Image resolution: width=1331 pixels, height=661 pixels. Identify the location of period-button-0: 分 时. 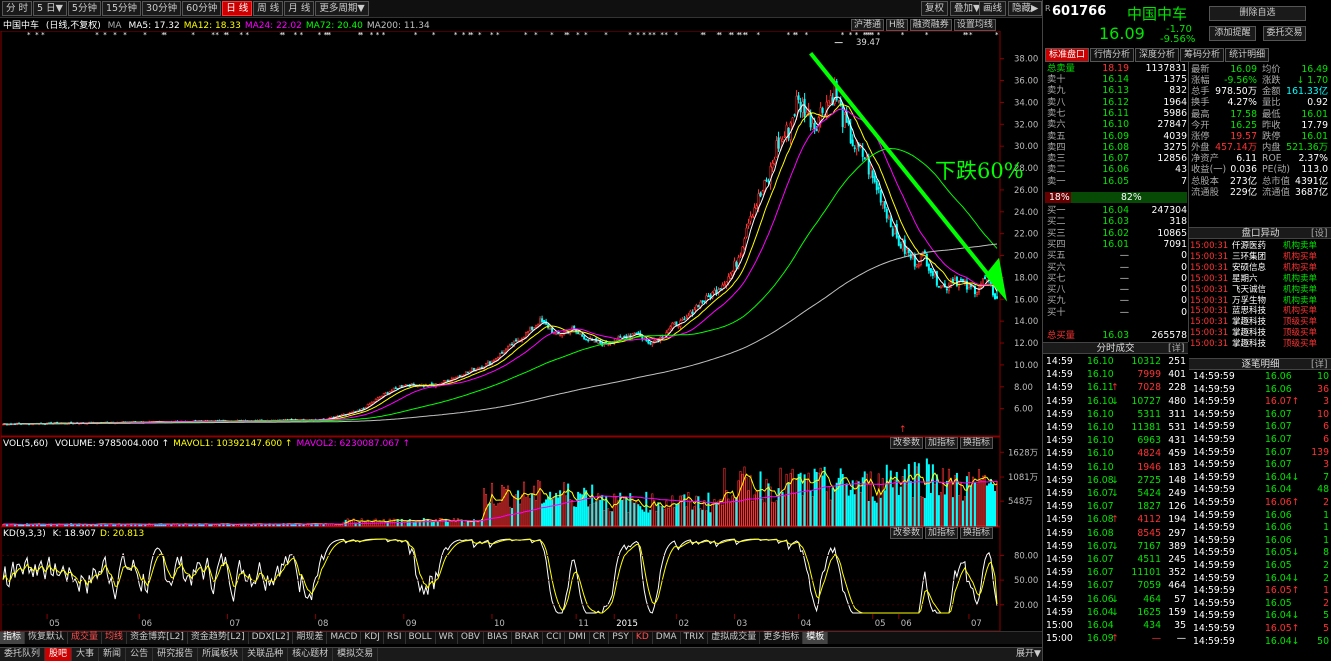
(17, 8).